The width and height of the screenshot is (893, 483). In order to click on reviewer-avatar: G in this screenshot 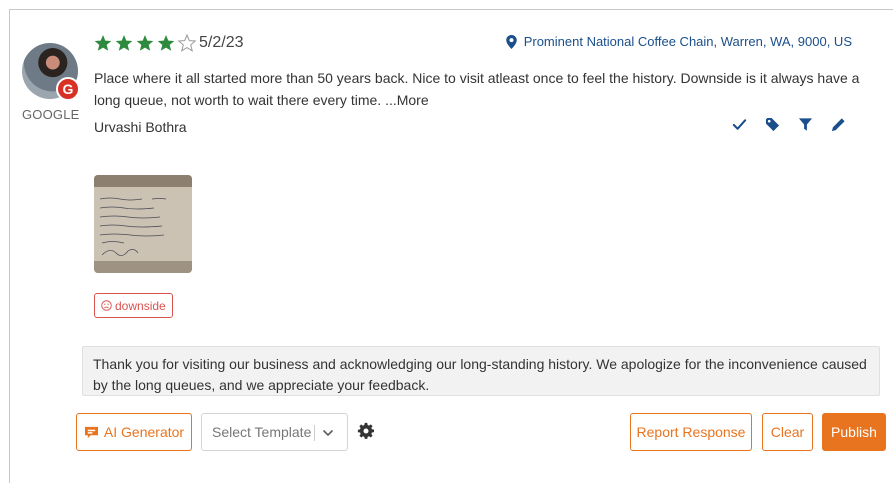, I will do `click(51, 72)`.